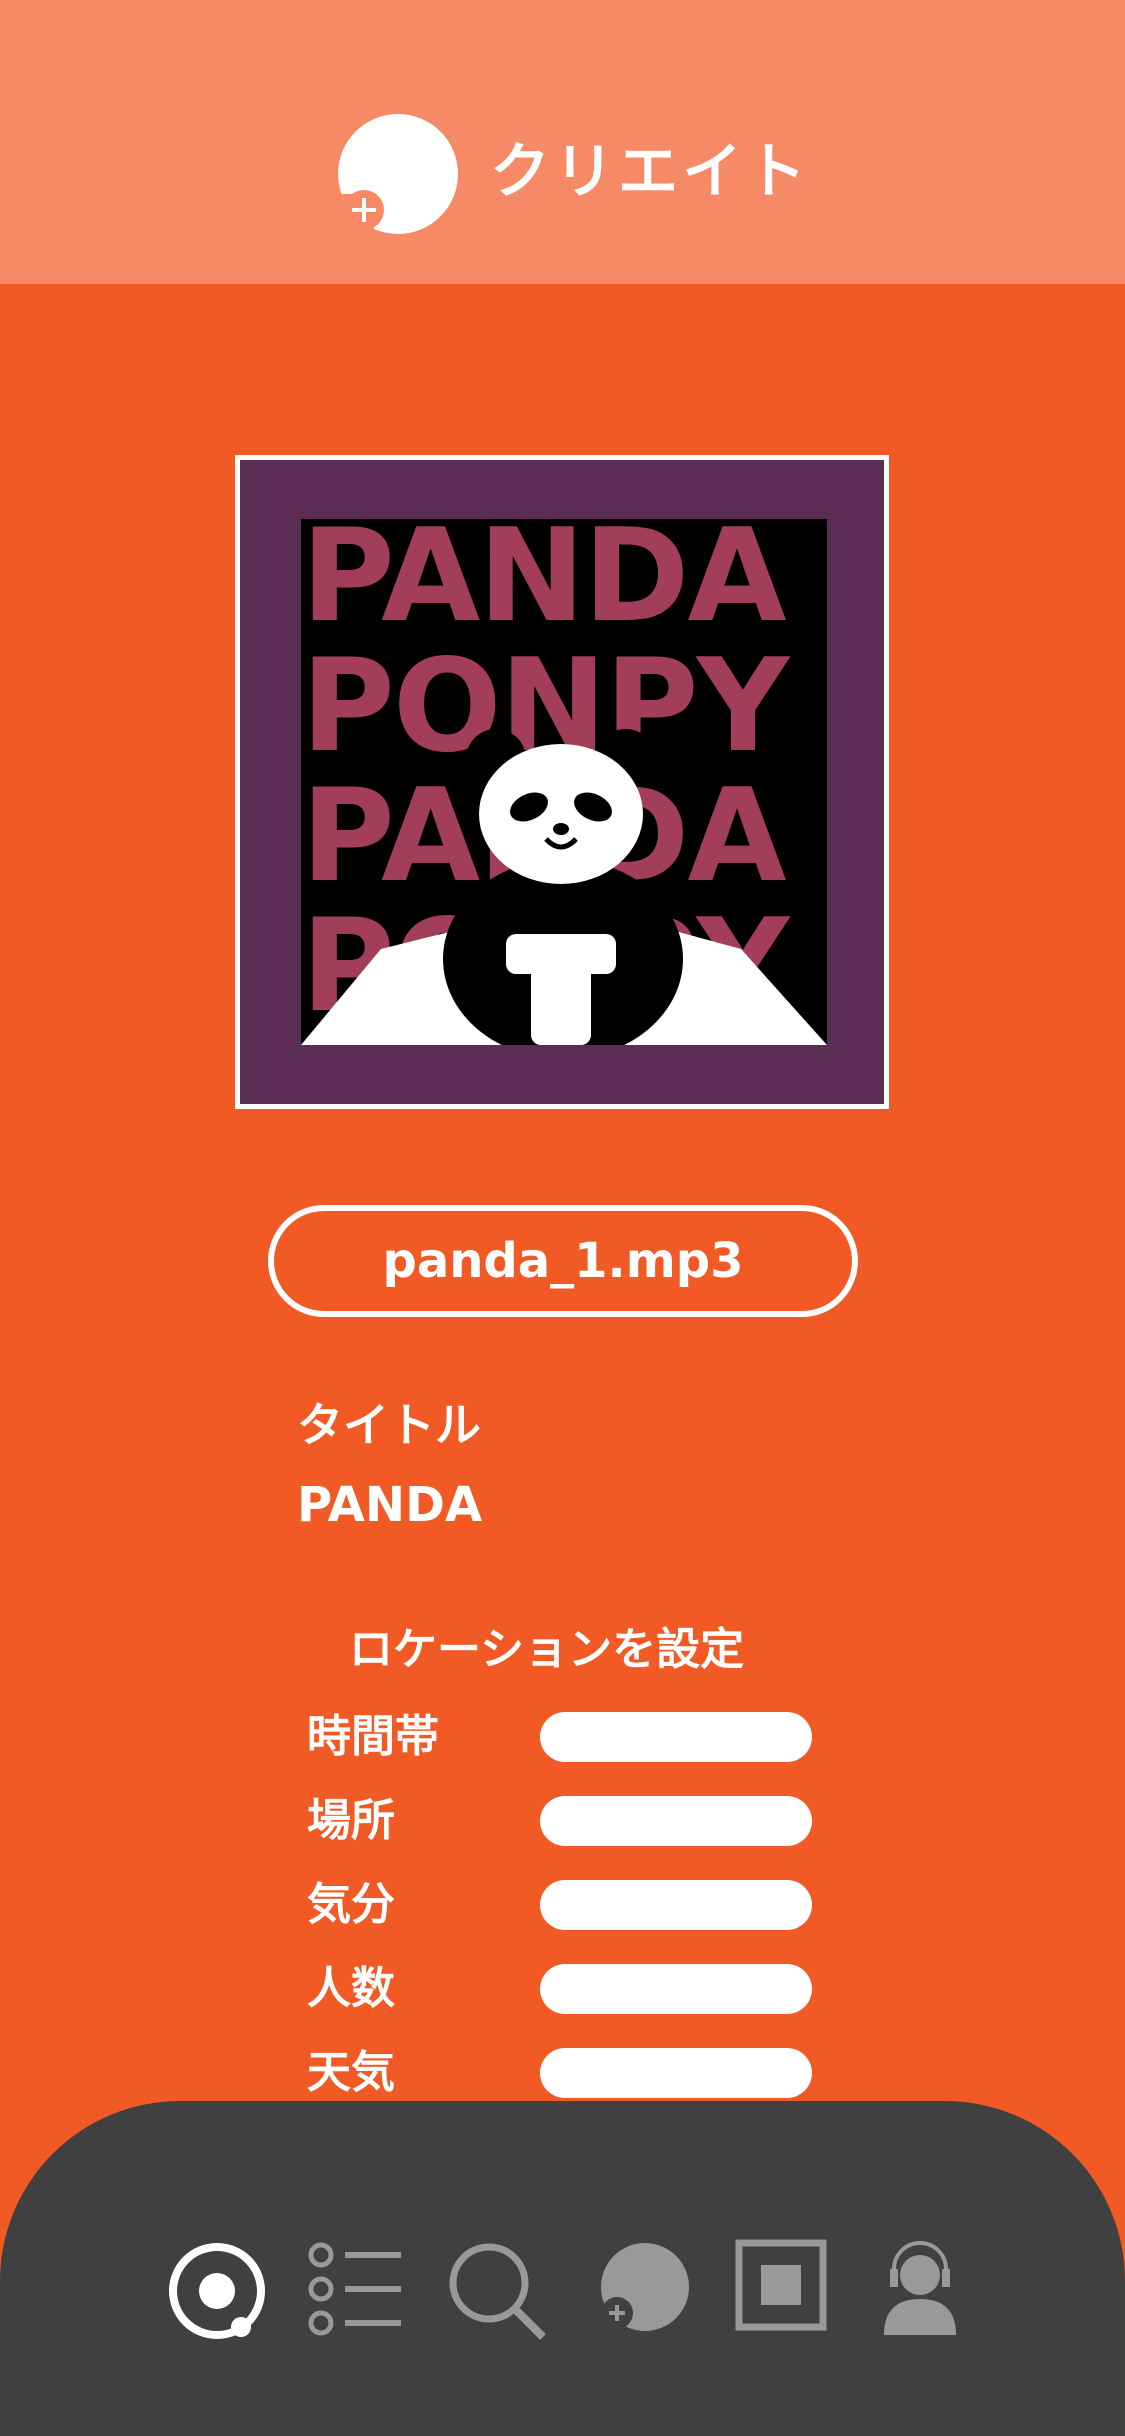 The width and height of the screenshot is (1125, 2436). What do you see at coordinates (676, 1821) in the screenshot?
I see `place-input` at bounding box center [676, 1821].